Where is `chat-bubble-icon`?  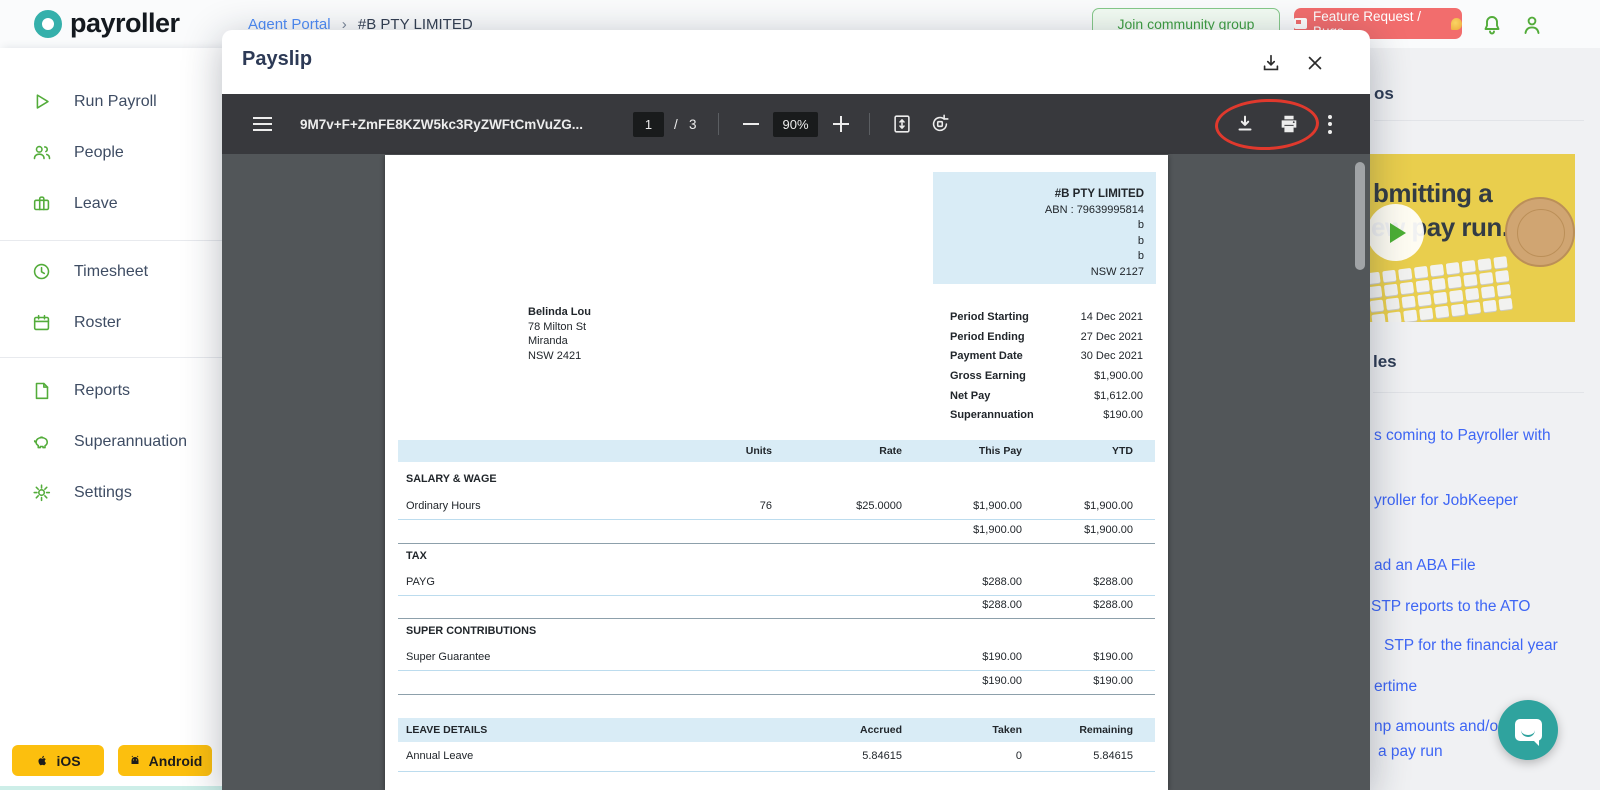 chat-bubble-icon is located at coordinates (1528, 732).